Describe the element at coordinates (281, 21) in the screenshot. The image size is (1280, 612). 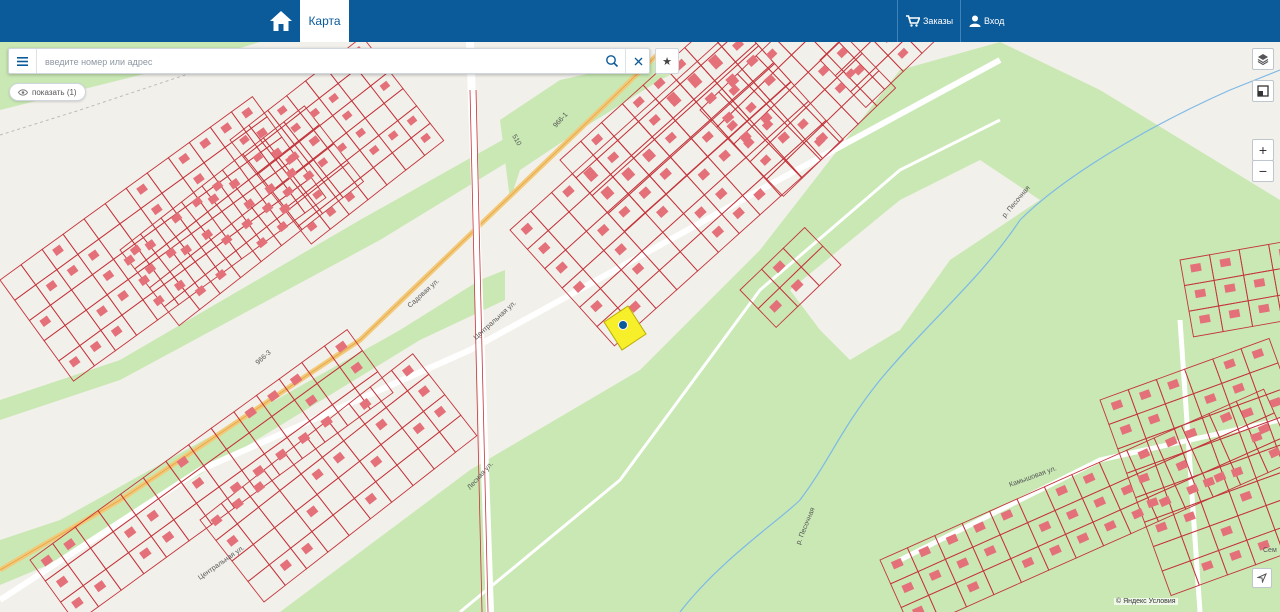
I see `home-icon` at that location.